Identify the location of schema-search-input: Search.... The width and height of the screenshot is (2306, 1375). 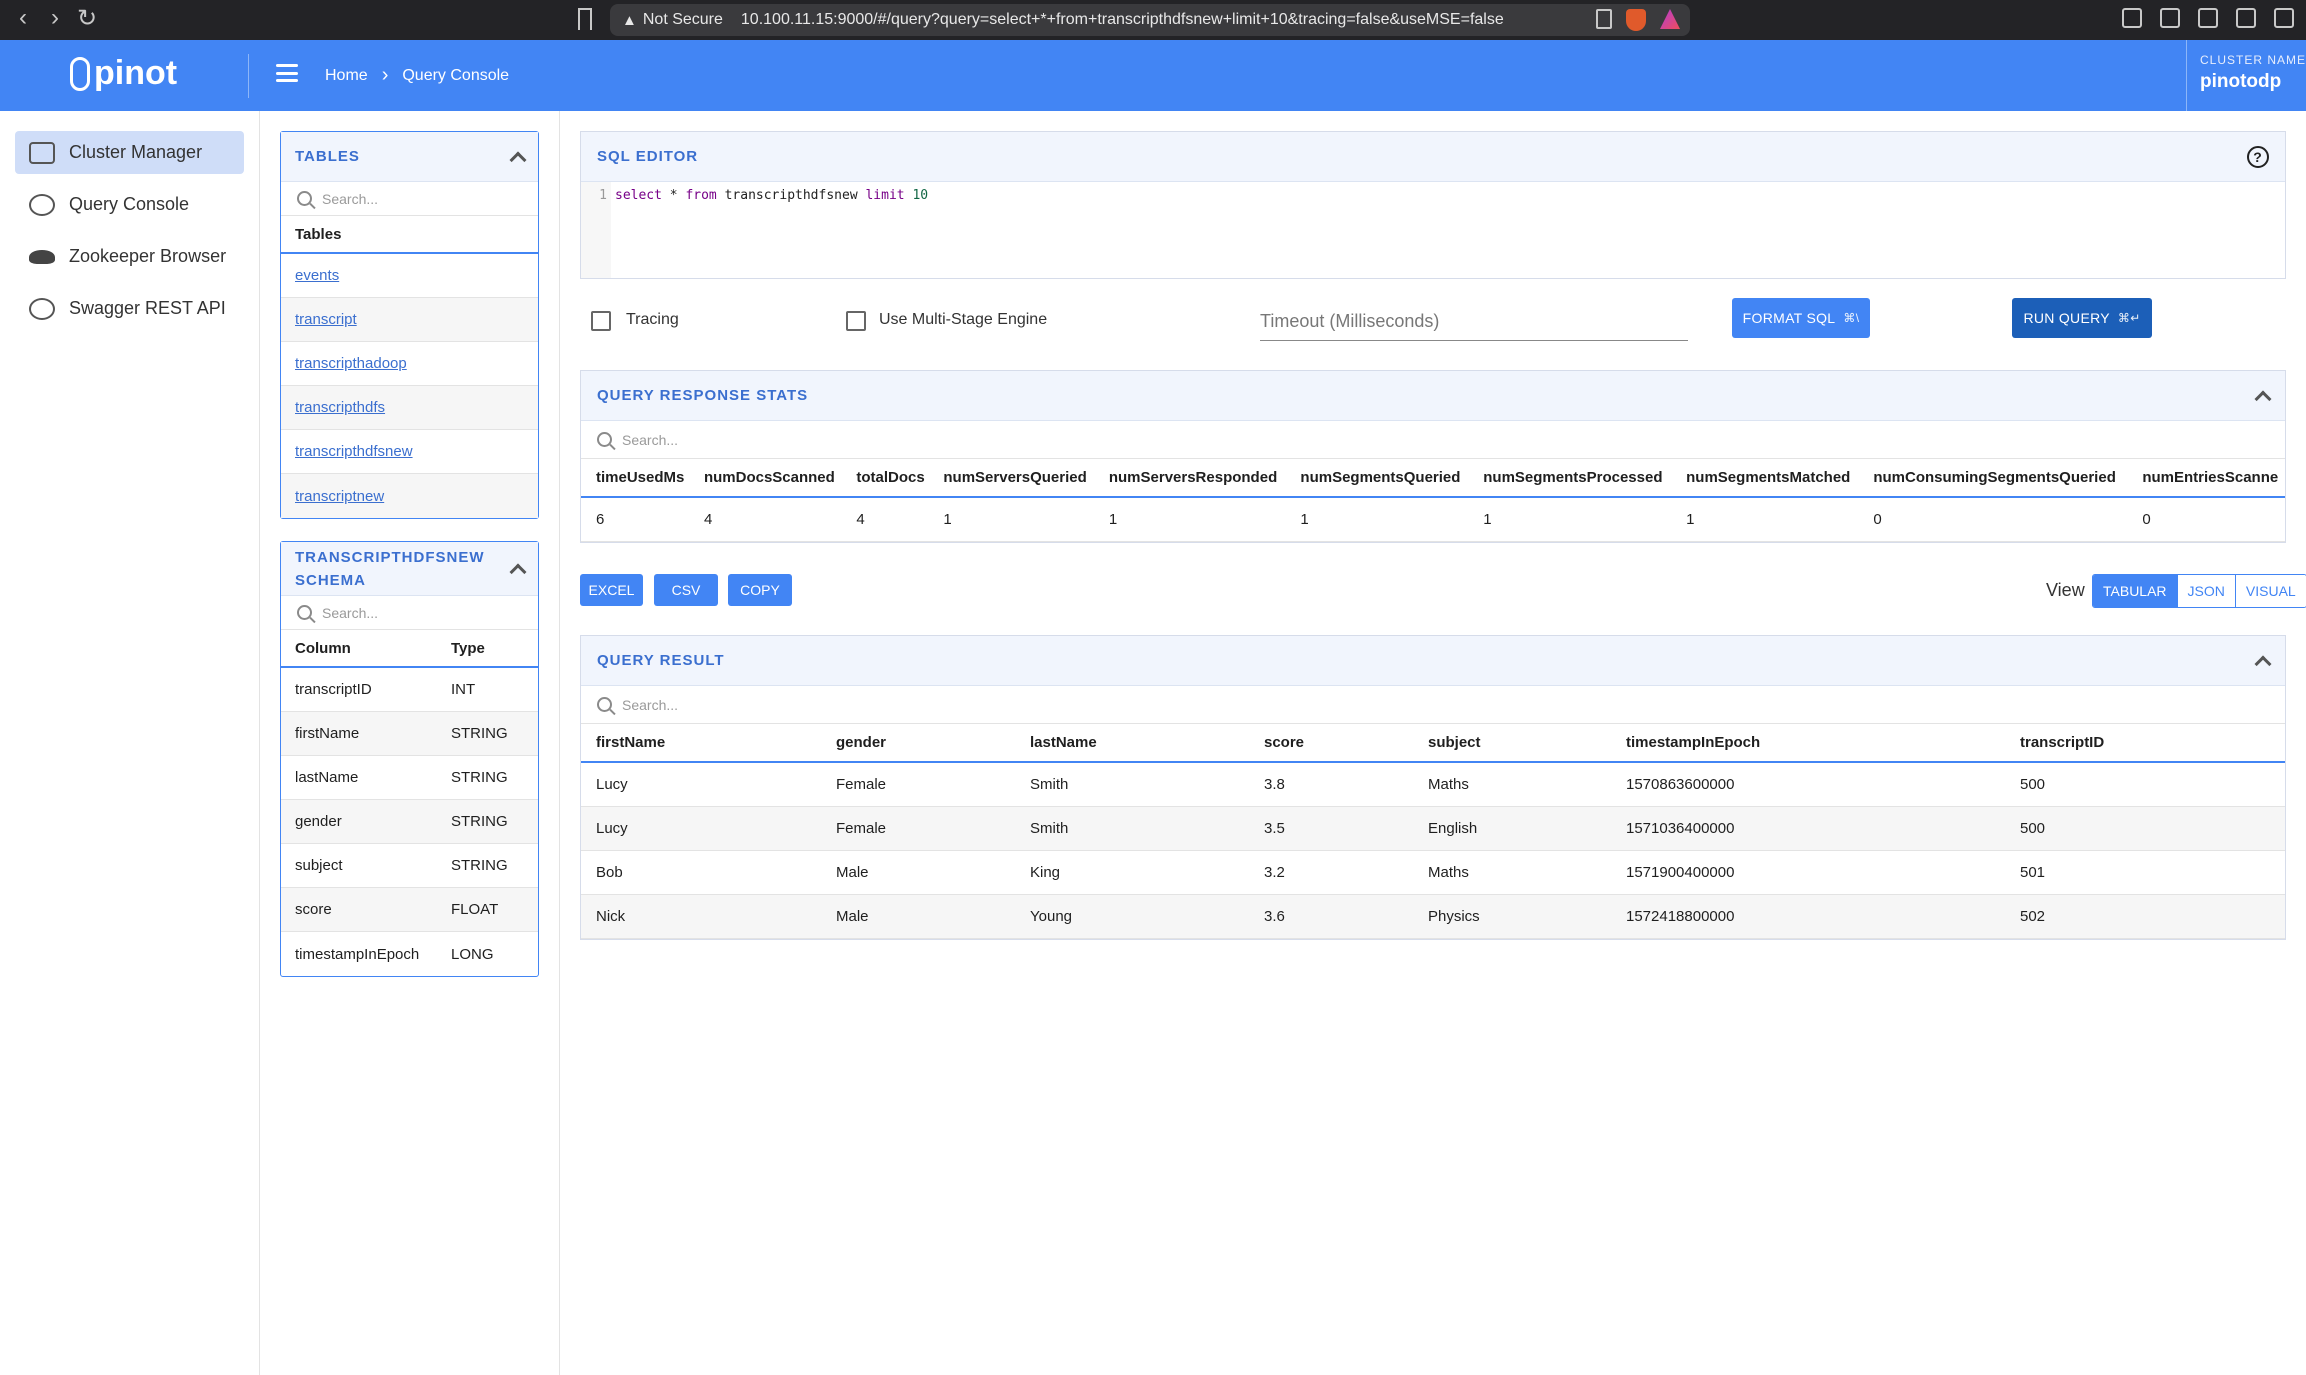
(409, 613).